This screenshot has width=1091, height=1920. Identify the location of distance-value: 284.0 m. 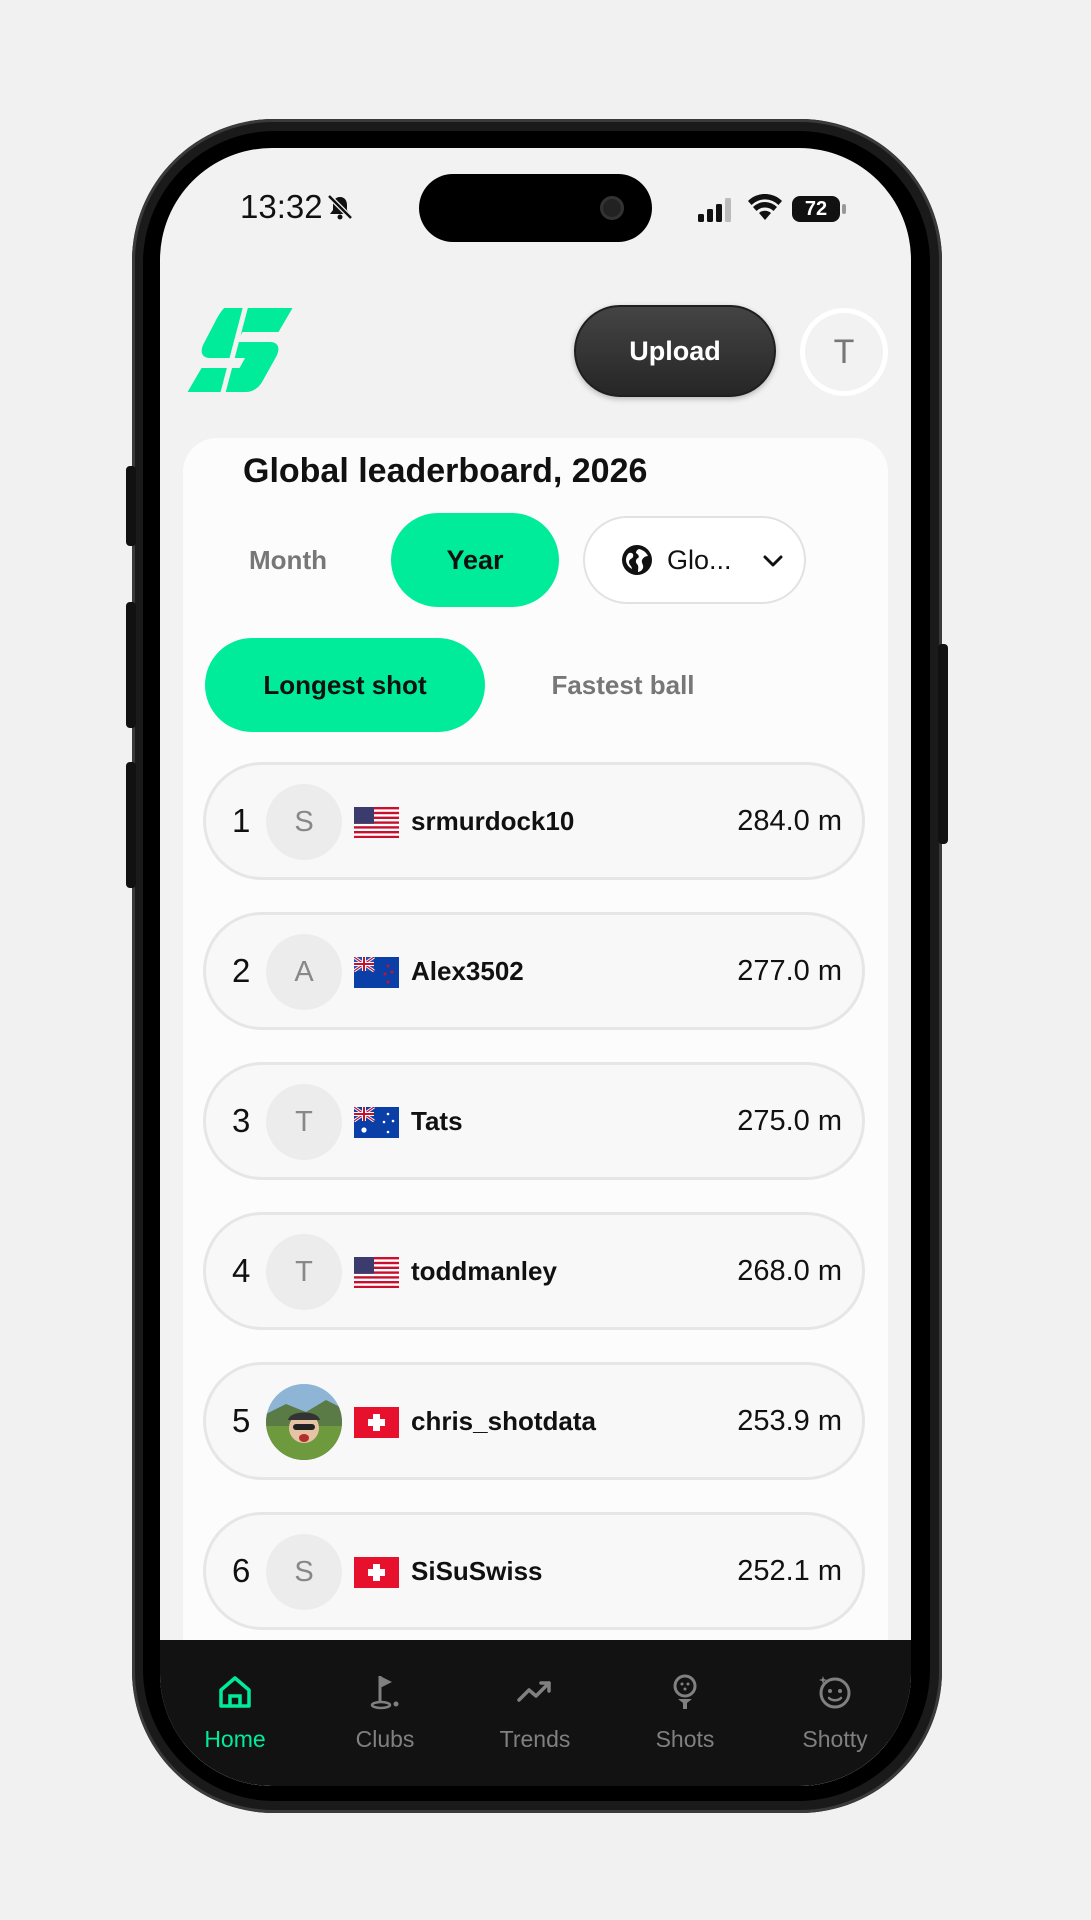
(789, 821).